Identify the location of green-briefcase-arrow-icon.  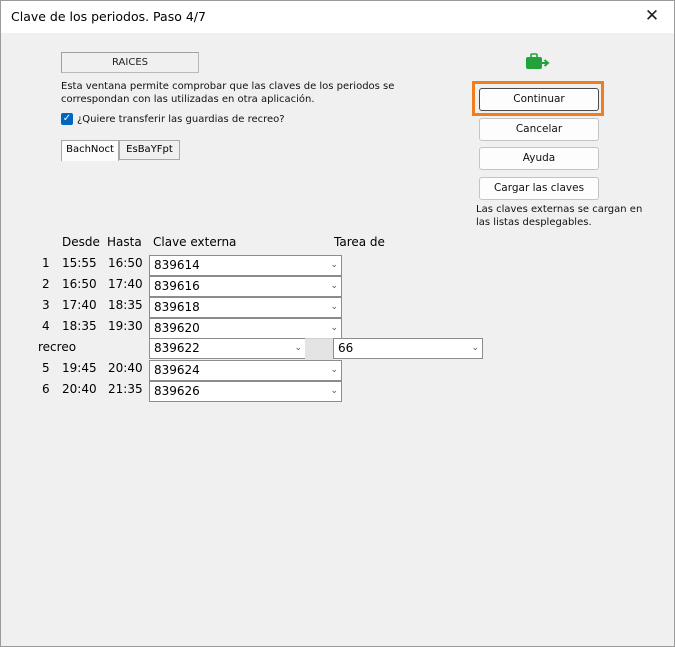
(537, 64).